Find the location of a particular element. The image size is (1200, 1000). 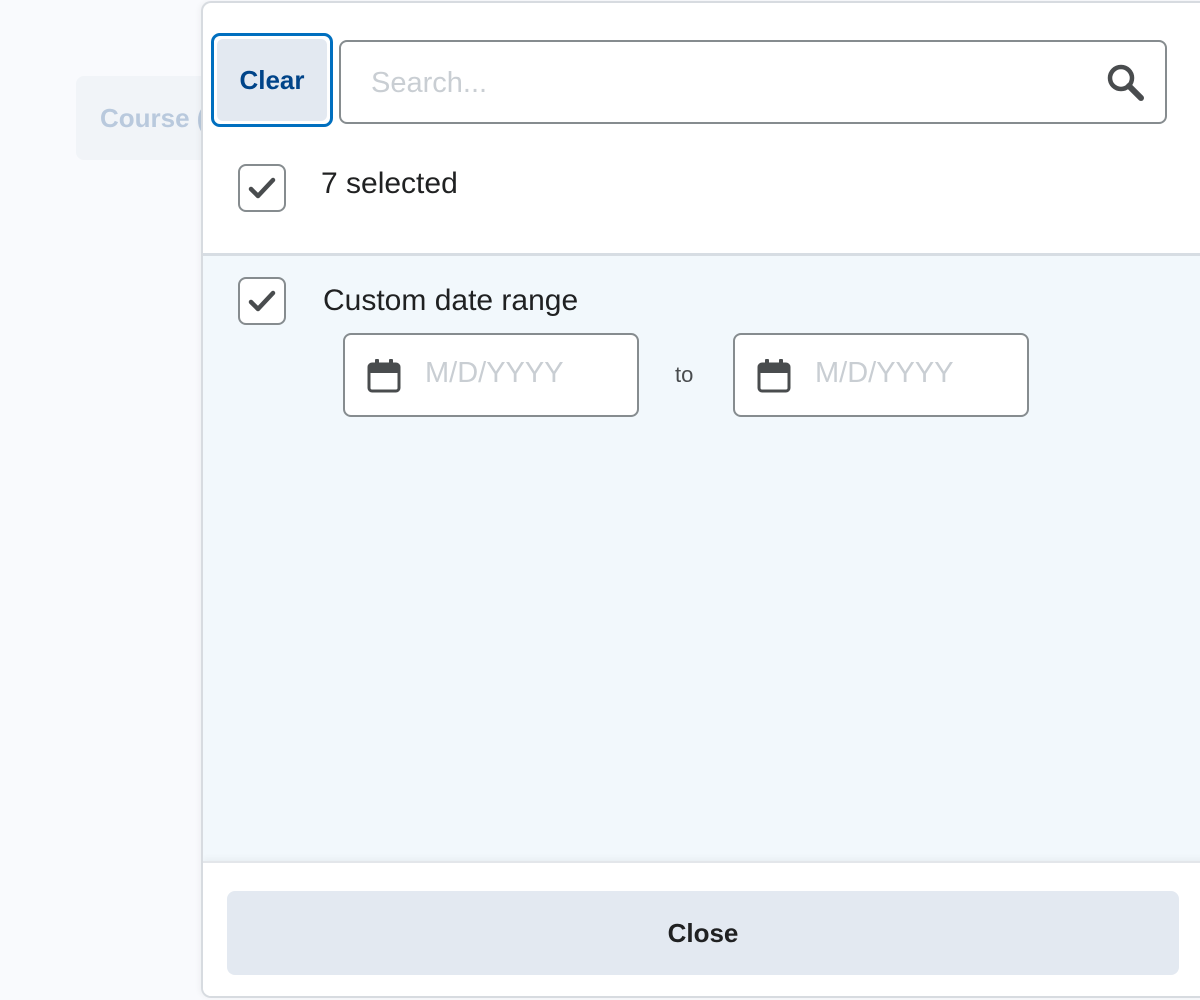

clear-button: Clear is located at coordinates (272, 80).